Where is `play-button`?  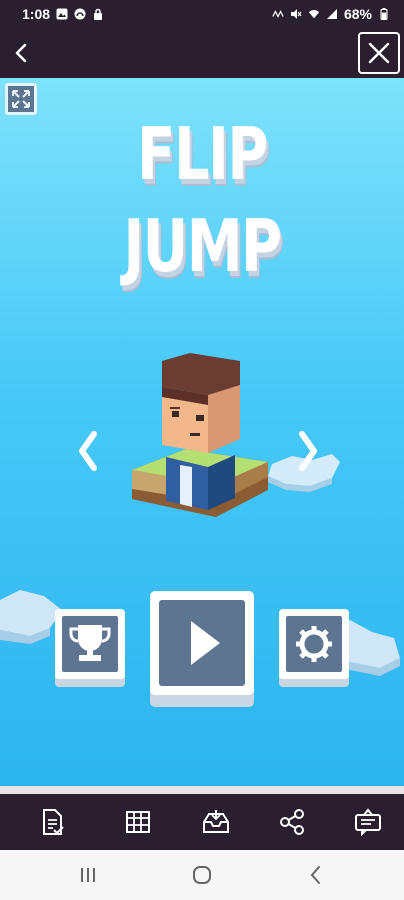
play-button is located at coordinates (202, 650).